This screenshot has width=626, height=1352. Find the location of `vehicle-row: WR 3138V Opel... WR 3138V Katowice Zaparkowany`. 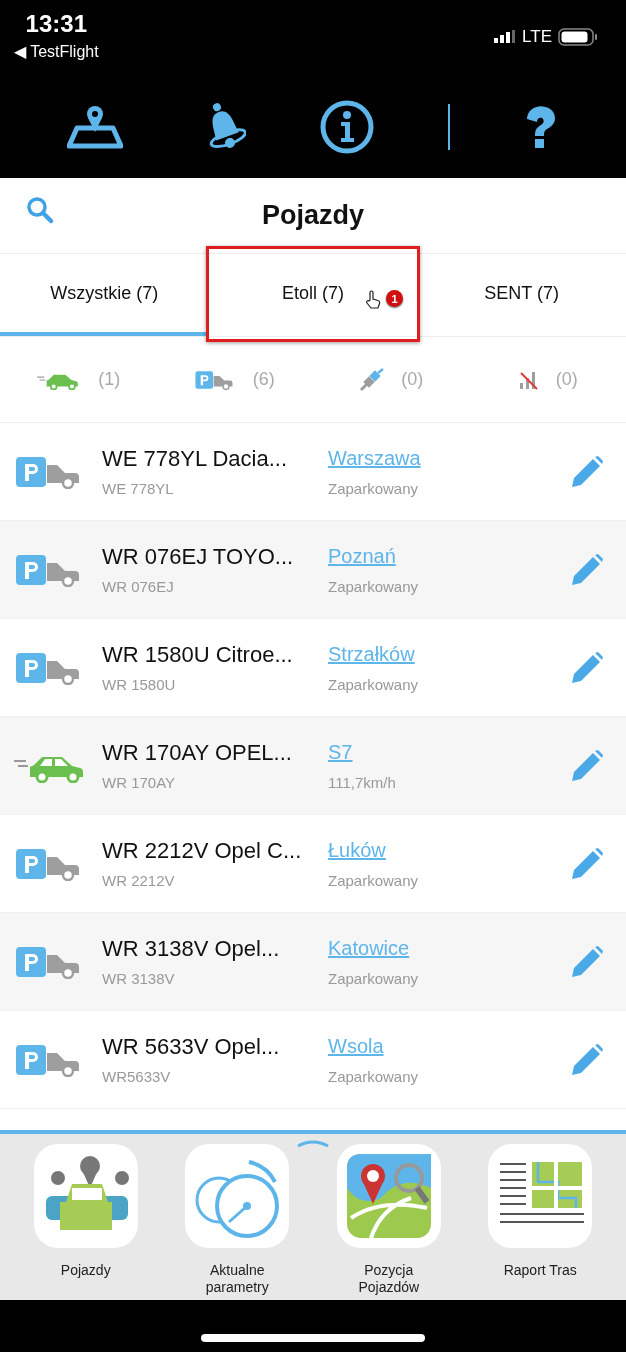

vehicle-row: WR 3138V Opel... WR 3138V Katowice Zaparkowany is located at coordinates (313, 962).